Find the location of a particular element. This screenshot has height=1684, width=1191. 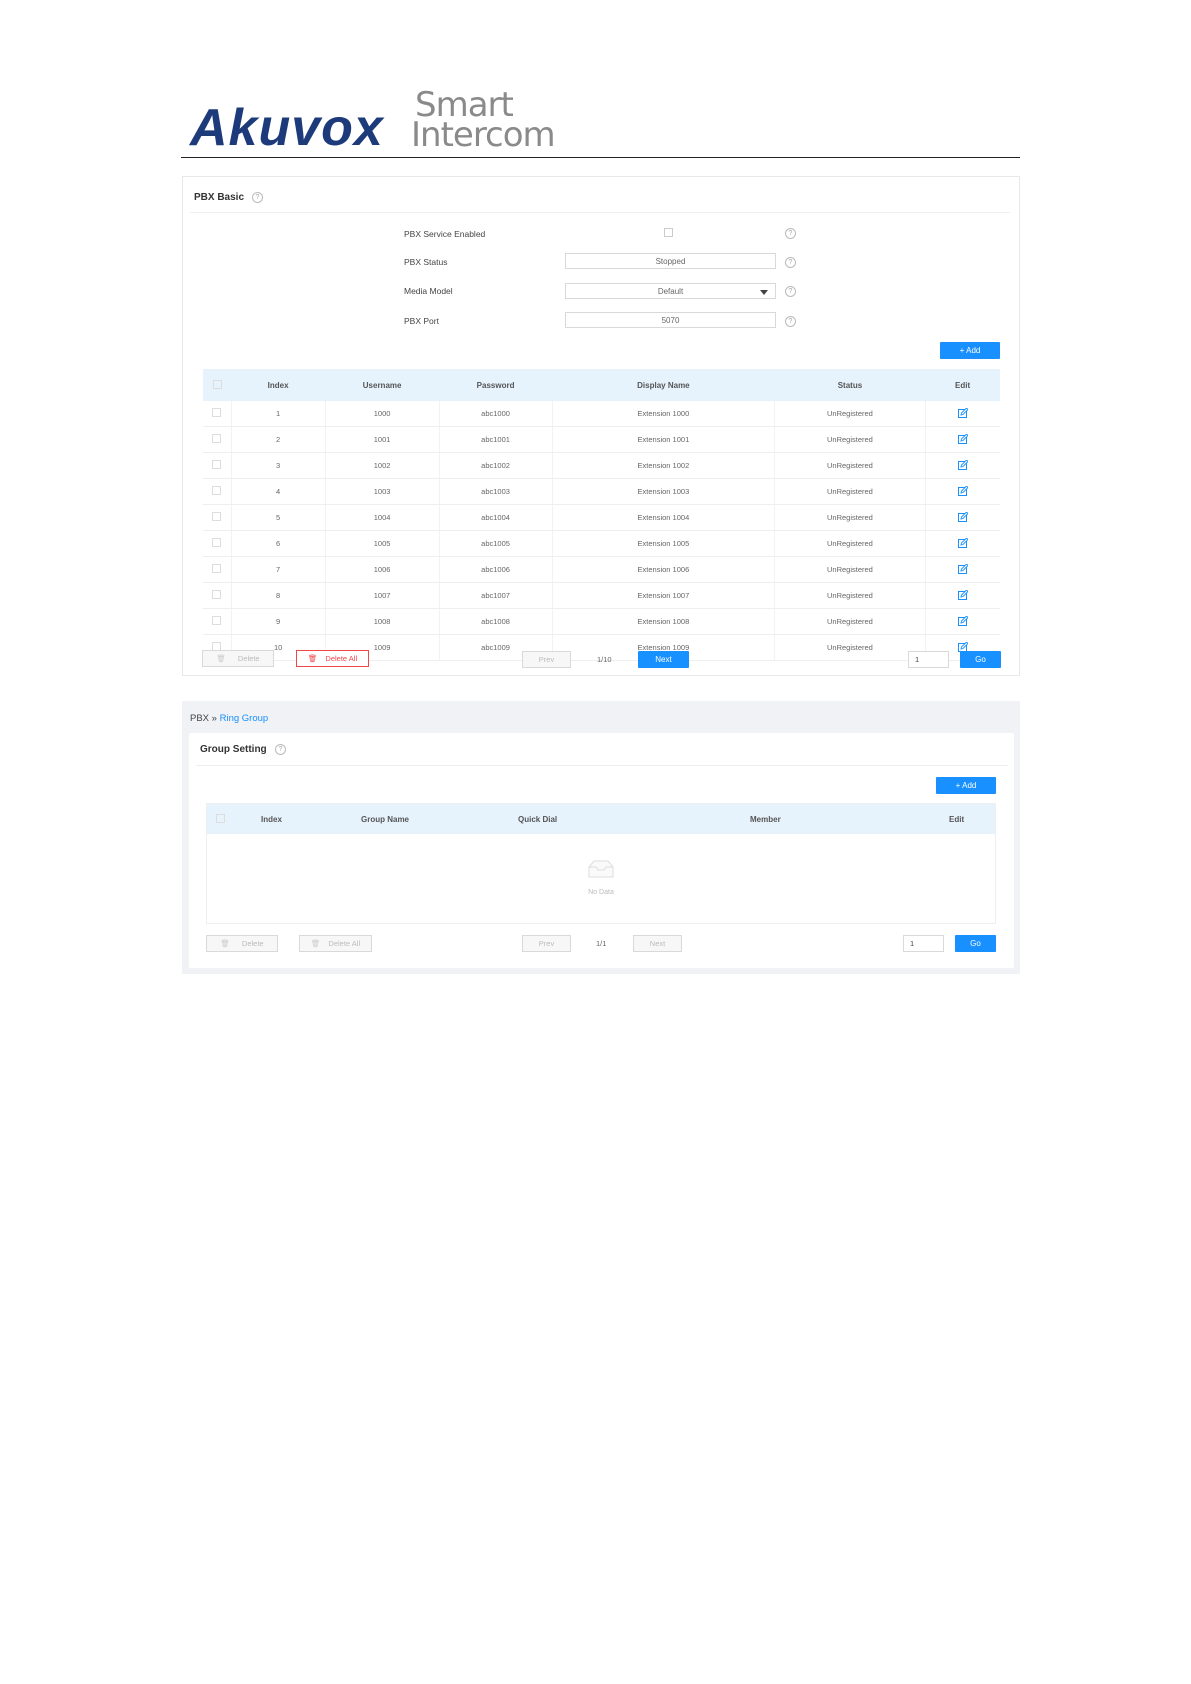

table-row: 8 1007 abc1007 Extension 1007 UnRegistered is located at coordinates (601, 595).